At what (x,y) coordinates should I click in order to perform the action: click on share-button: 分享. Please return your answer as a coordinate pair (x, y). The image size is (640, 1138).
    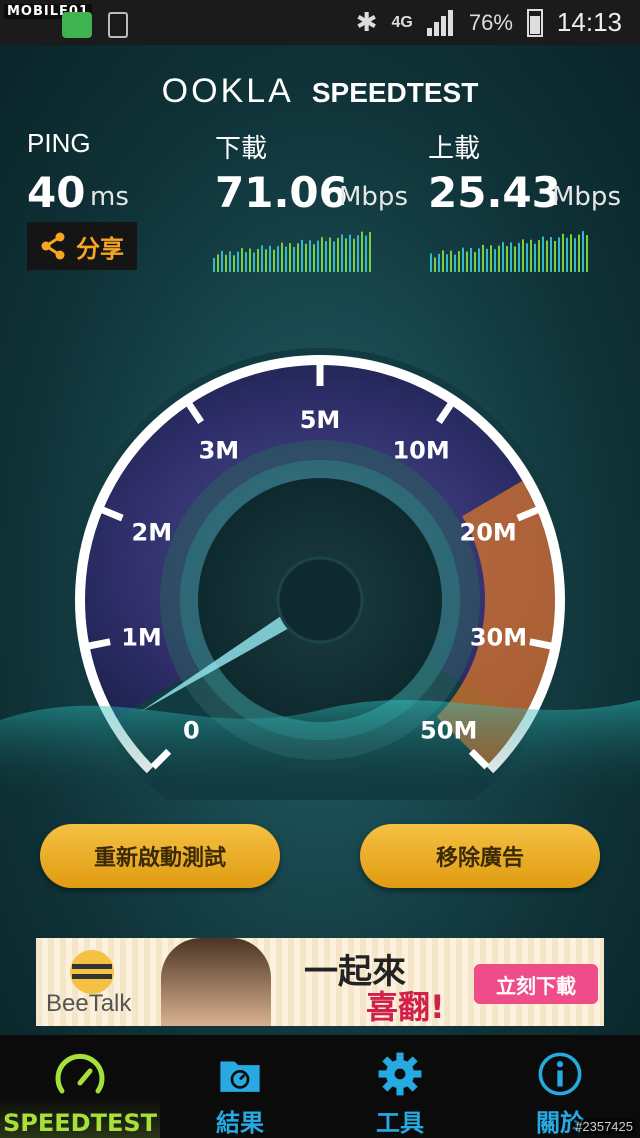
    Looking at the image, I should click on (82, 246).